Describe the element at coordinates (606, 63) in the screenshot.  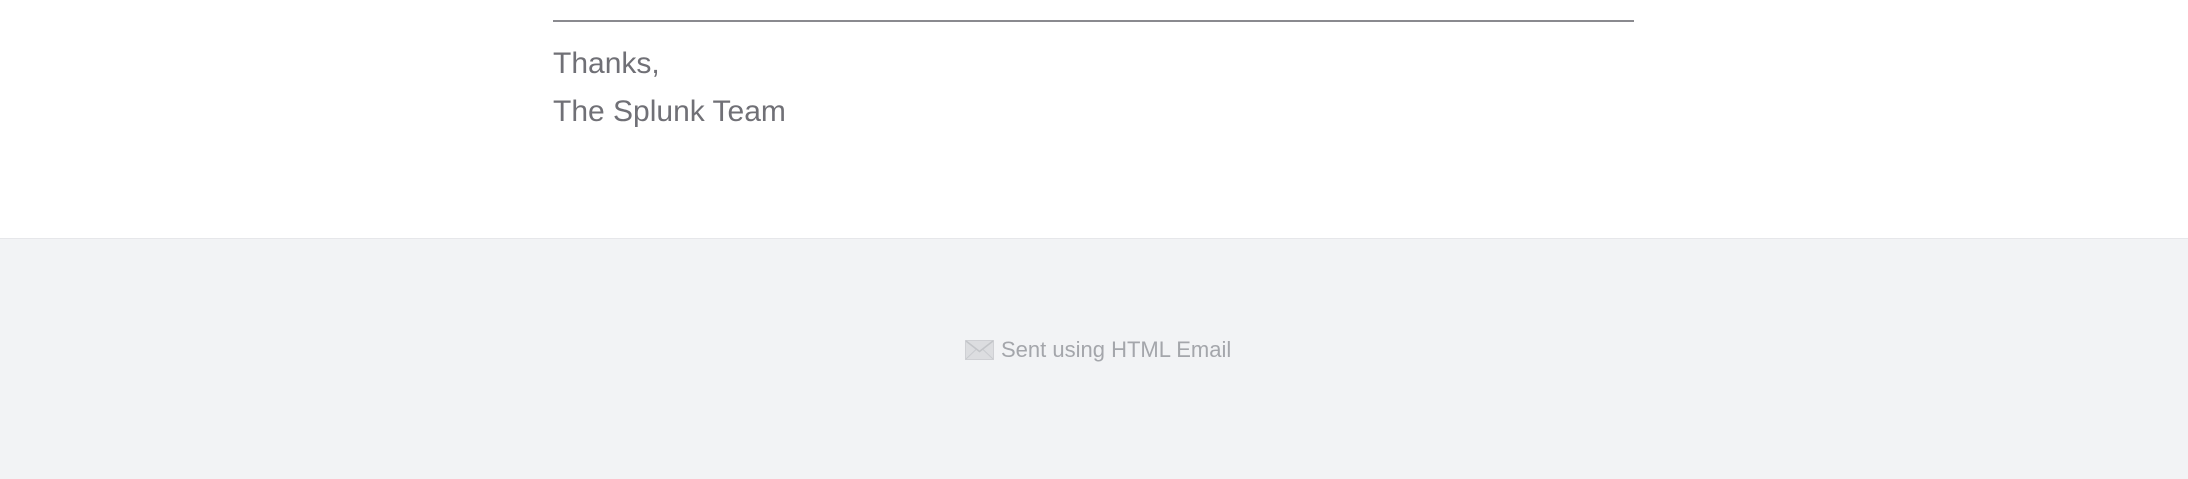
I see `signoff-thanks: Thanks,` at that location.